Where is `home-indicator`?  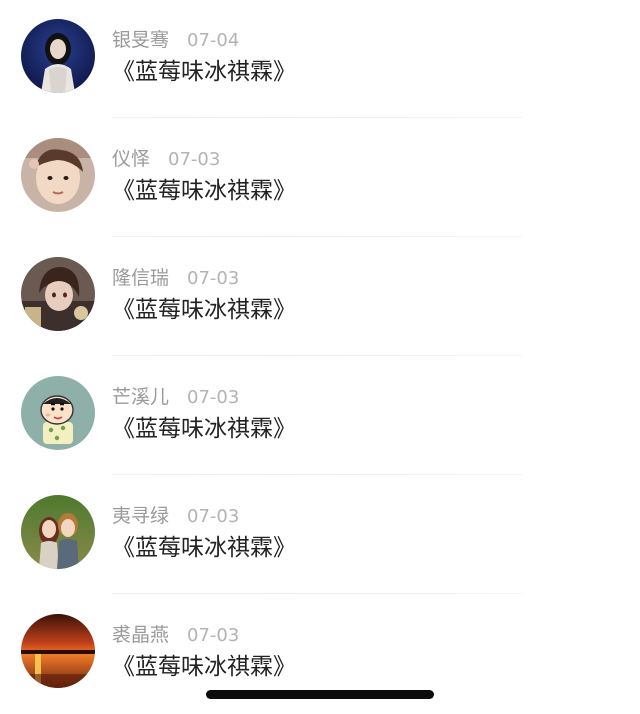 home-indicator is located at coordinates (320, 694).